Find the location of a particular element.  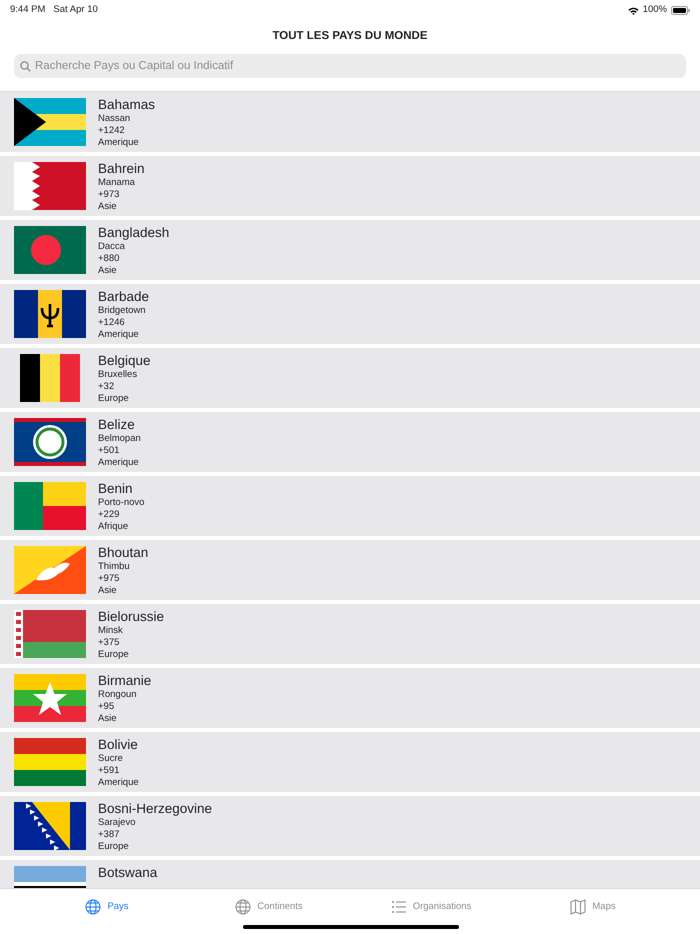

country-code: +973 is located at coordinates (109, 195).